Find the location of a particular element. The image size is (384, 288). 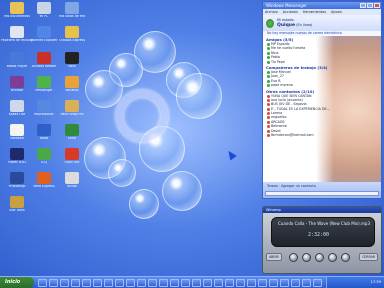

previous-button is located at coordinates (293, 257).